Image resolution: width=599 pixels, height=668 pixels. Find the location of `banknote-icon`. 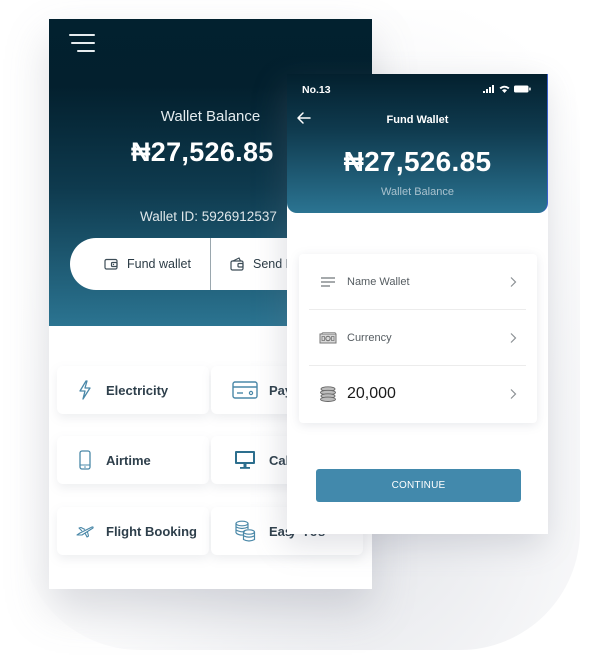

banknote-icon is located at coordinates (328, 338).